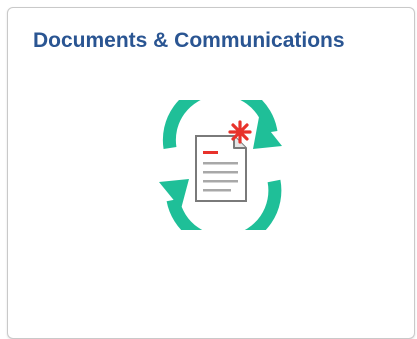 Image resolution: width=417 pixels, height=339 pixels. Describe the element at coordinates (240, 132) in the screenshot. I see `asterisk-icon` at that location.